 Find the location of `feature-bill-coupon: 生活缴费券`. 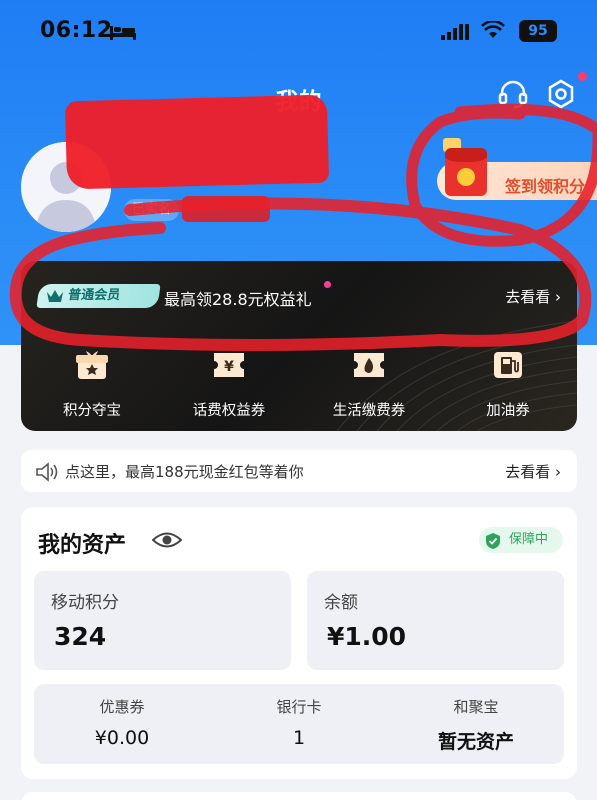

feature-bill-coupon: 生活缴费券 is located at coordinates (369, 384).